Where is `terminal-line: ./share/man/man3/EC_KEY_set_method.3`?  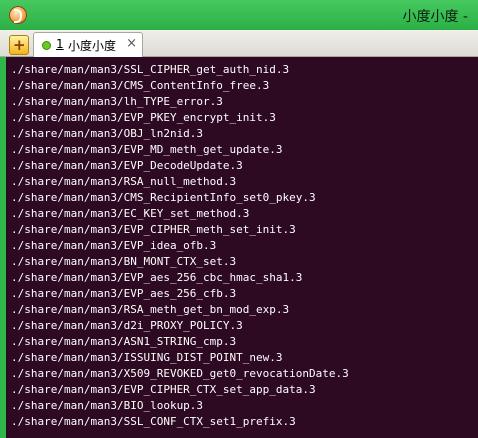 terminal-line: ./share/man/man3/EC_KEY_set_method.3 is located at coordinates (130, 213).